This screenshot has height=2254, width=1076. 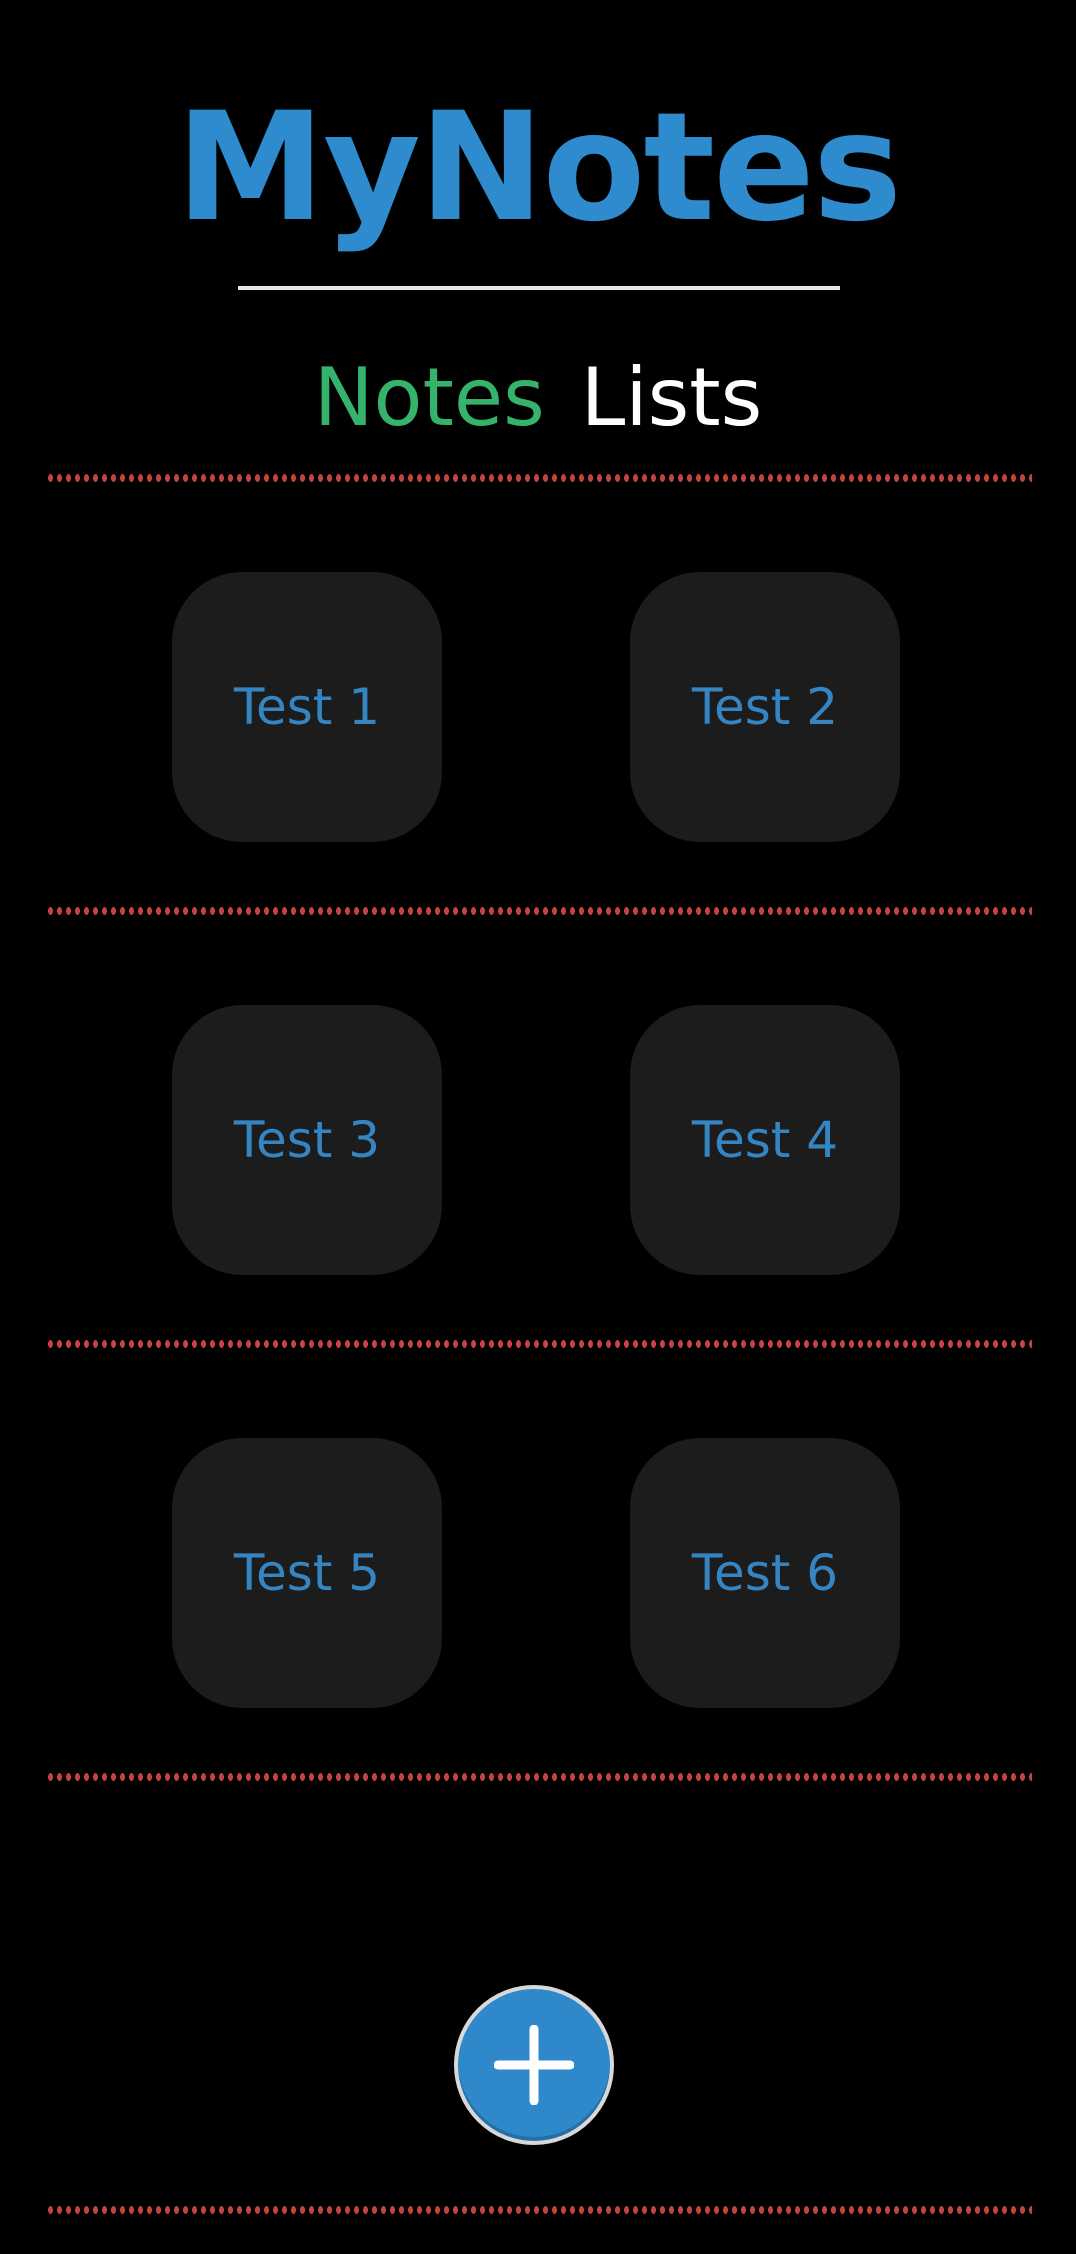 I want to click on tab-lists: Lists, so click(x=672, y=398).